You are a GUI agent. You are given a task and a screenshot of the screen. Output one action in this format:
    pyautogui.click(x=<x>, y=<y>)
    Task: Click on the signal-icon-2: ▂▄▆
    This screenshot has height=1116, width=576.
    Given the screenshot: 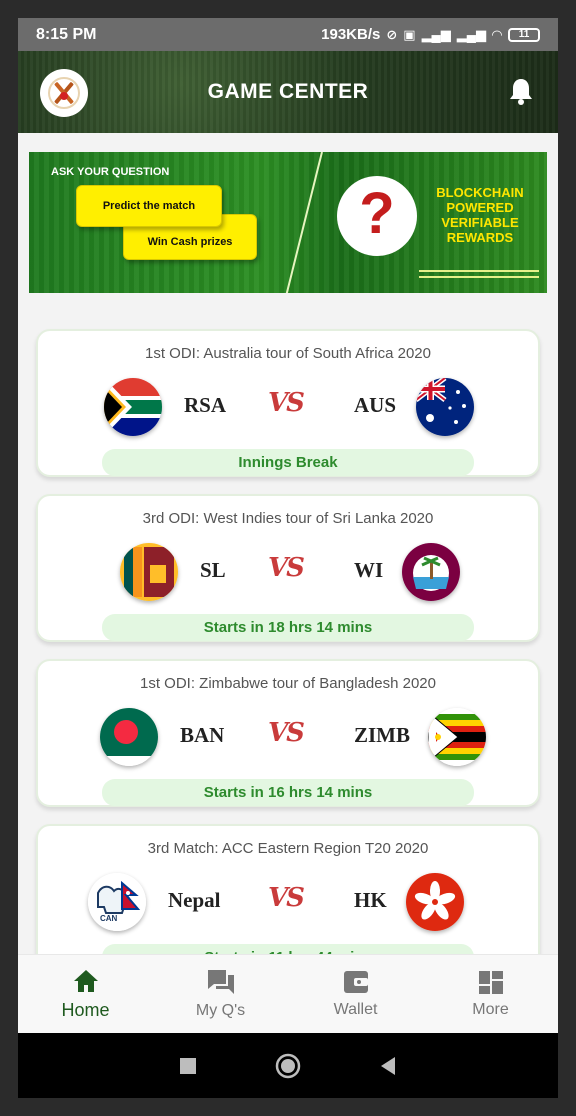 What is the action you would take?
    pyautogui.click(x=471, y=34)
    